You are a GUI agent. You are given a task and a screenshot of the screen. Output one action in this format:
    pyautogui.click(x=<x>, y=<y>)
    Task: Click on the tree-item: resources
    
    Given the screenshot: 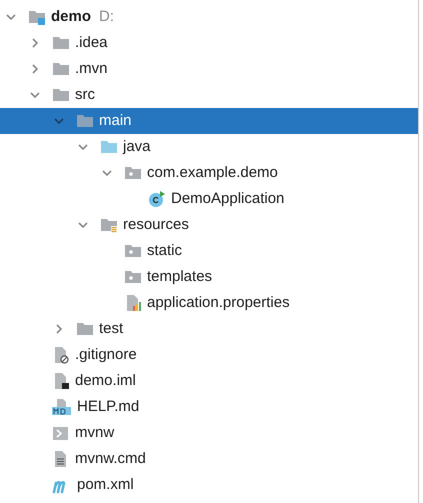 What is the action you would take?
    pyautogui.click(x=209, y=225)
    